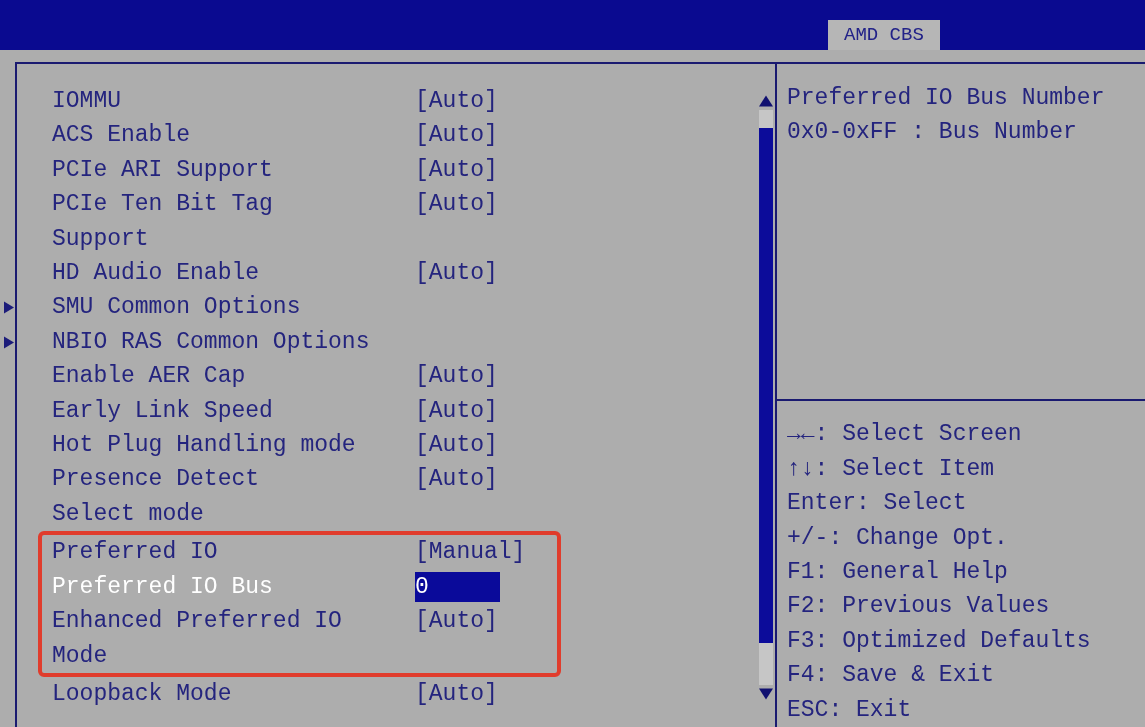 The height and width of the screenshot is (727, 1145). What do you see at coordinates (233, 411) in the screenshot?
I see `setting-label: Early Link Speed` at bounding box center [233, 411].